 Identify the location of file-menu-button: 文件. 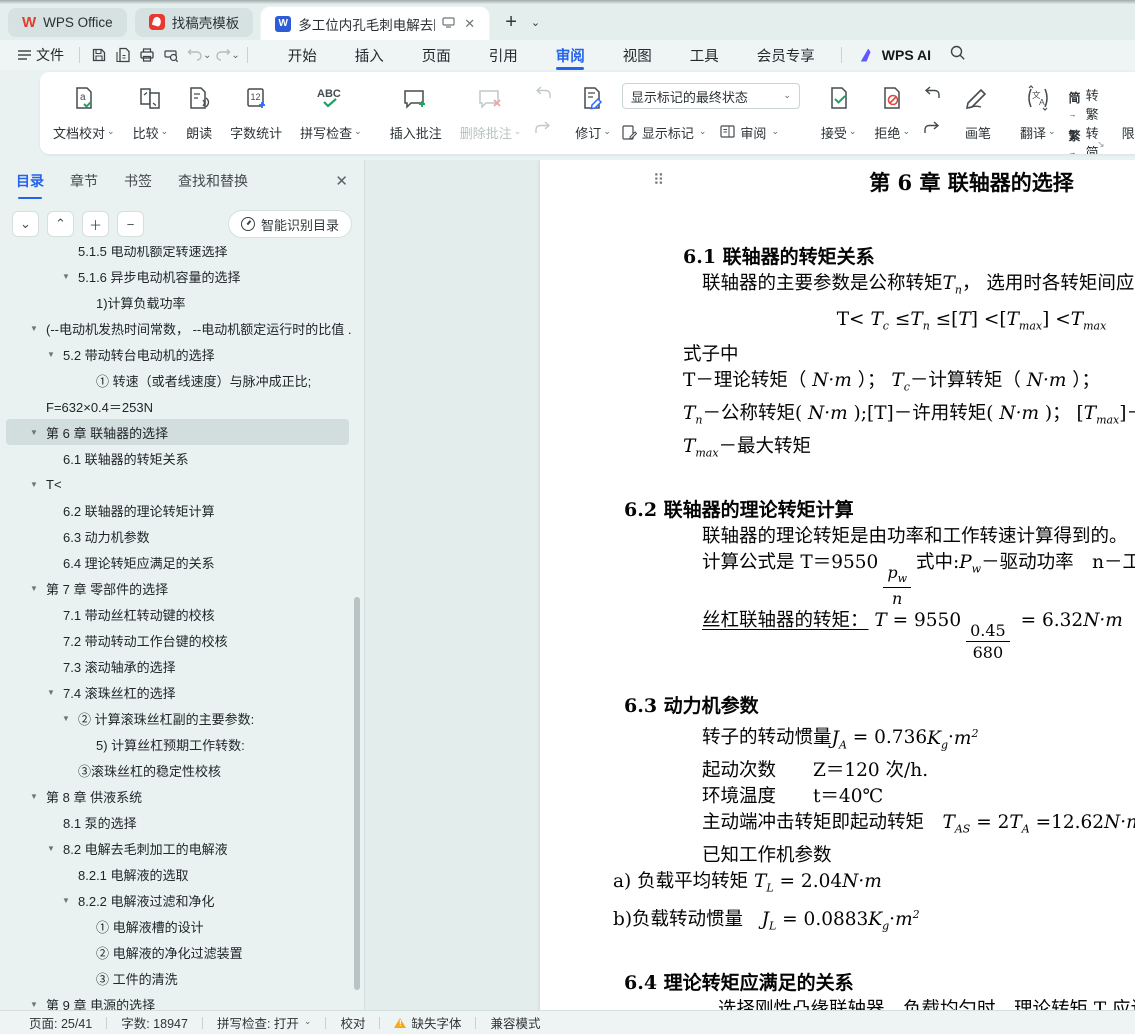
(41, 55).